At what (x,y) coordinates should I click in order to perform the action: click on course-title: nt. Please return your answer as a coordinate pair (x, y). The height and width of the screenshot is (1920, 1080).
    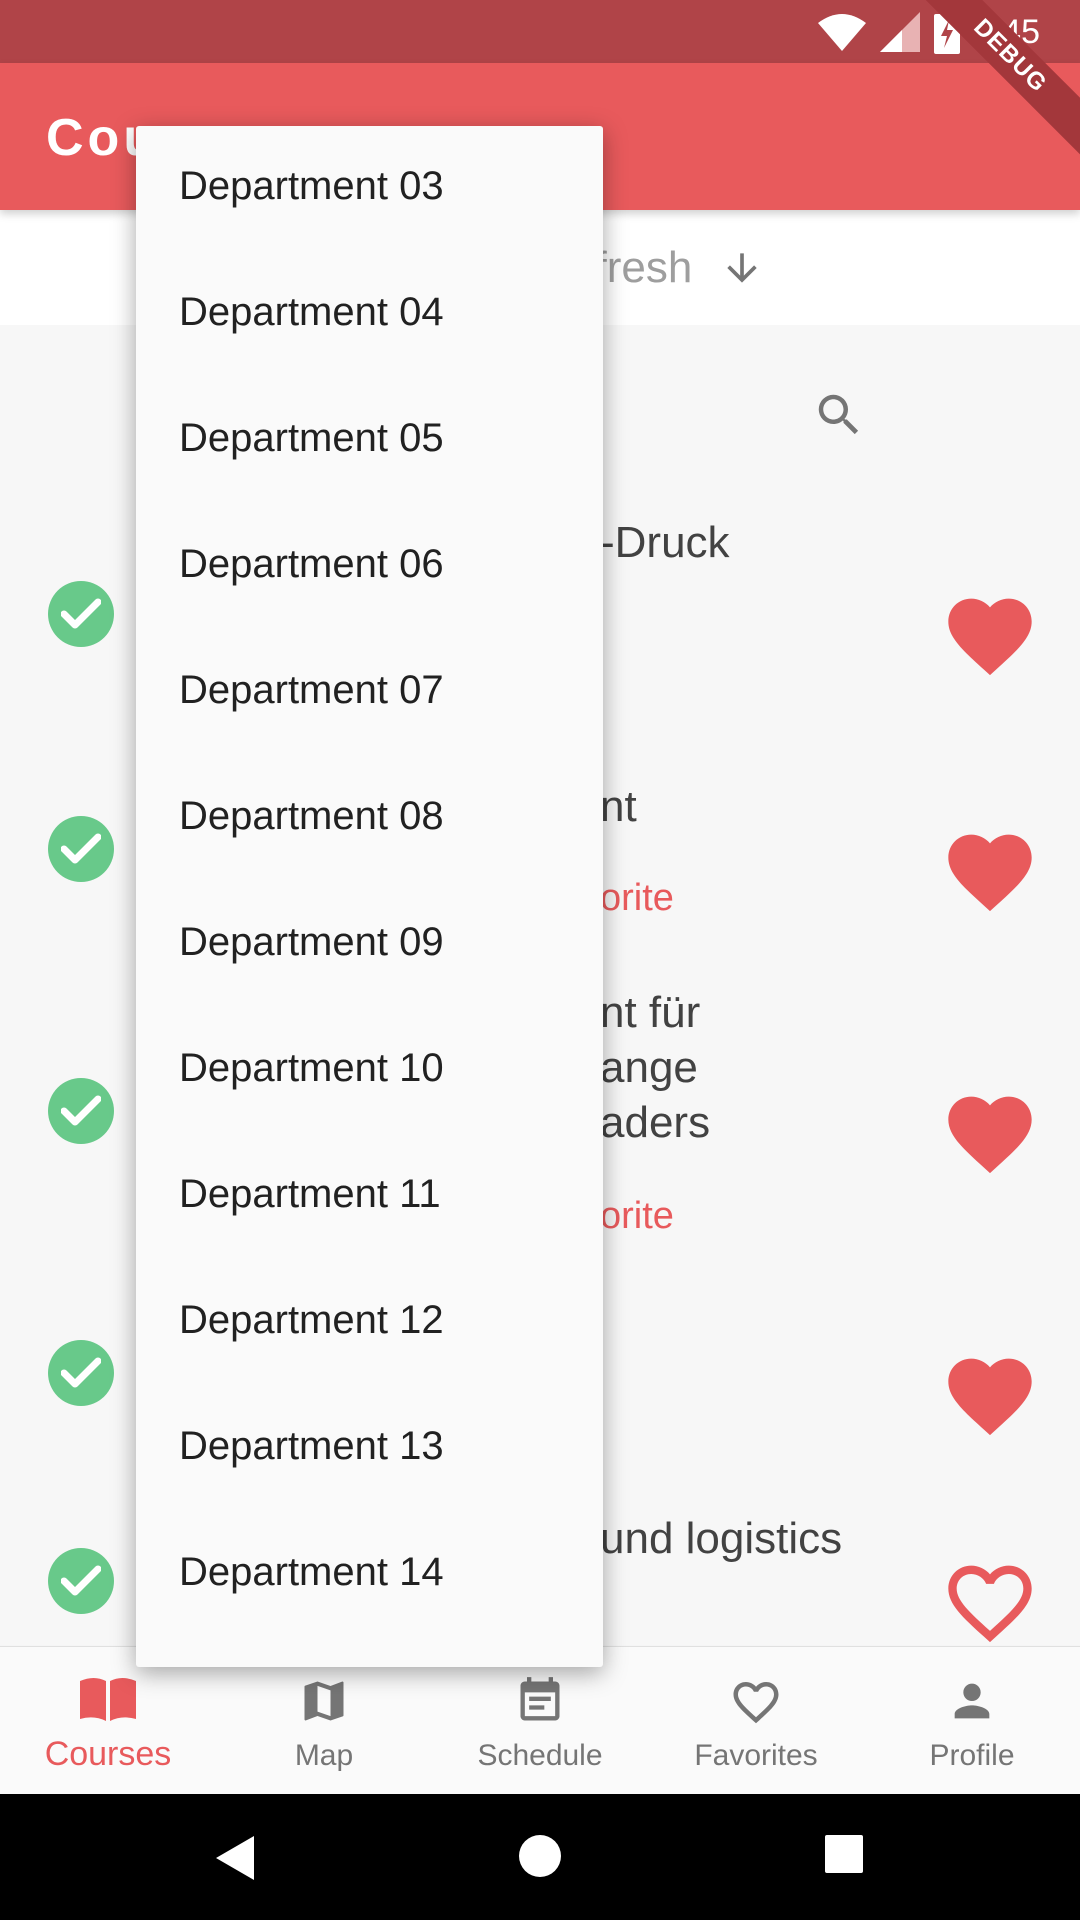
    Looking at the image, I should click on (618, 806).